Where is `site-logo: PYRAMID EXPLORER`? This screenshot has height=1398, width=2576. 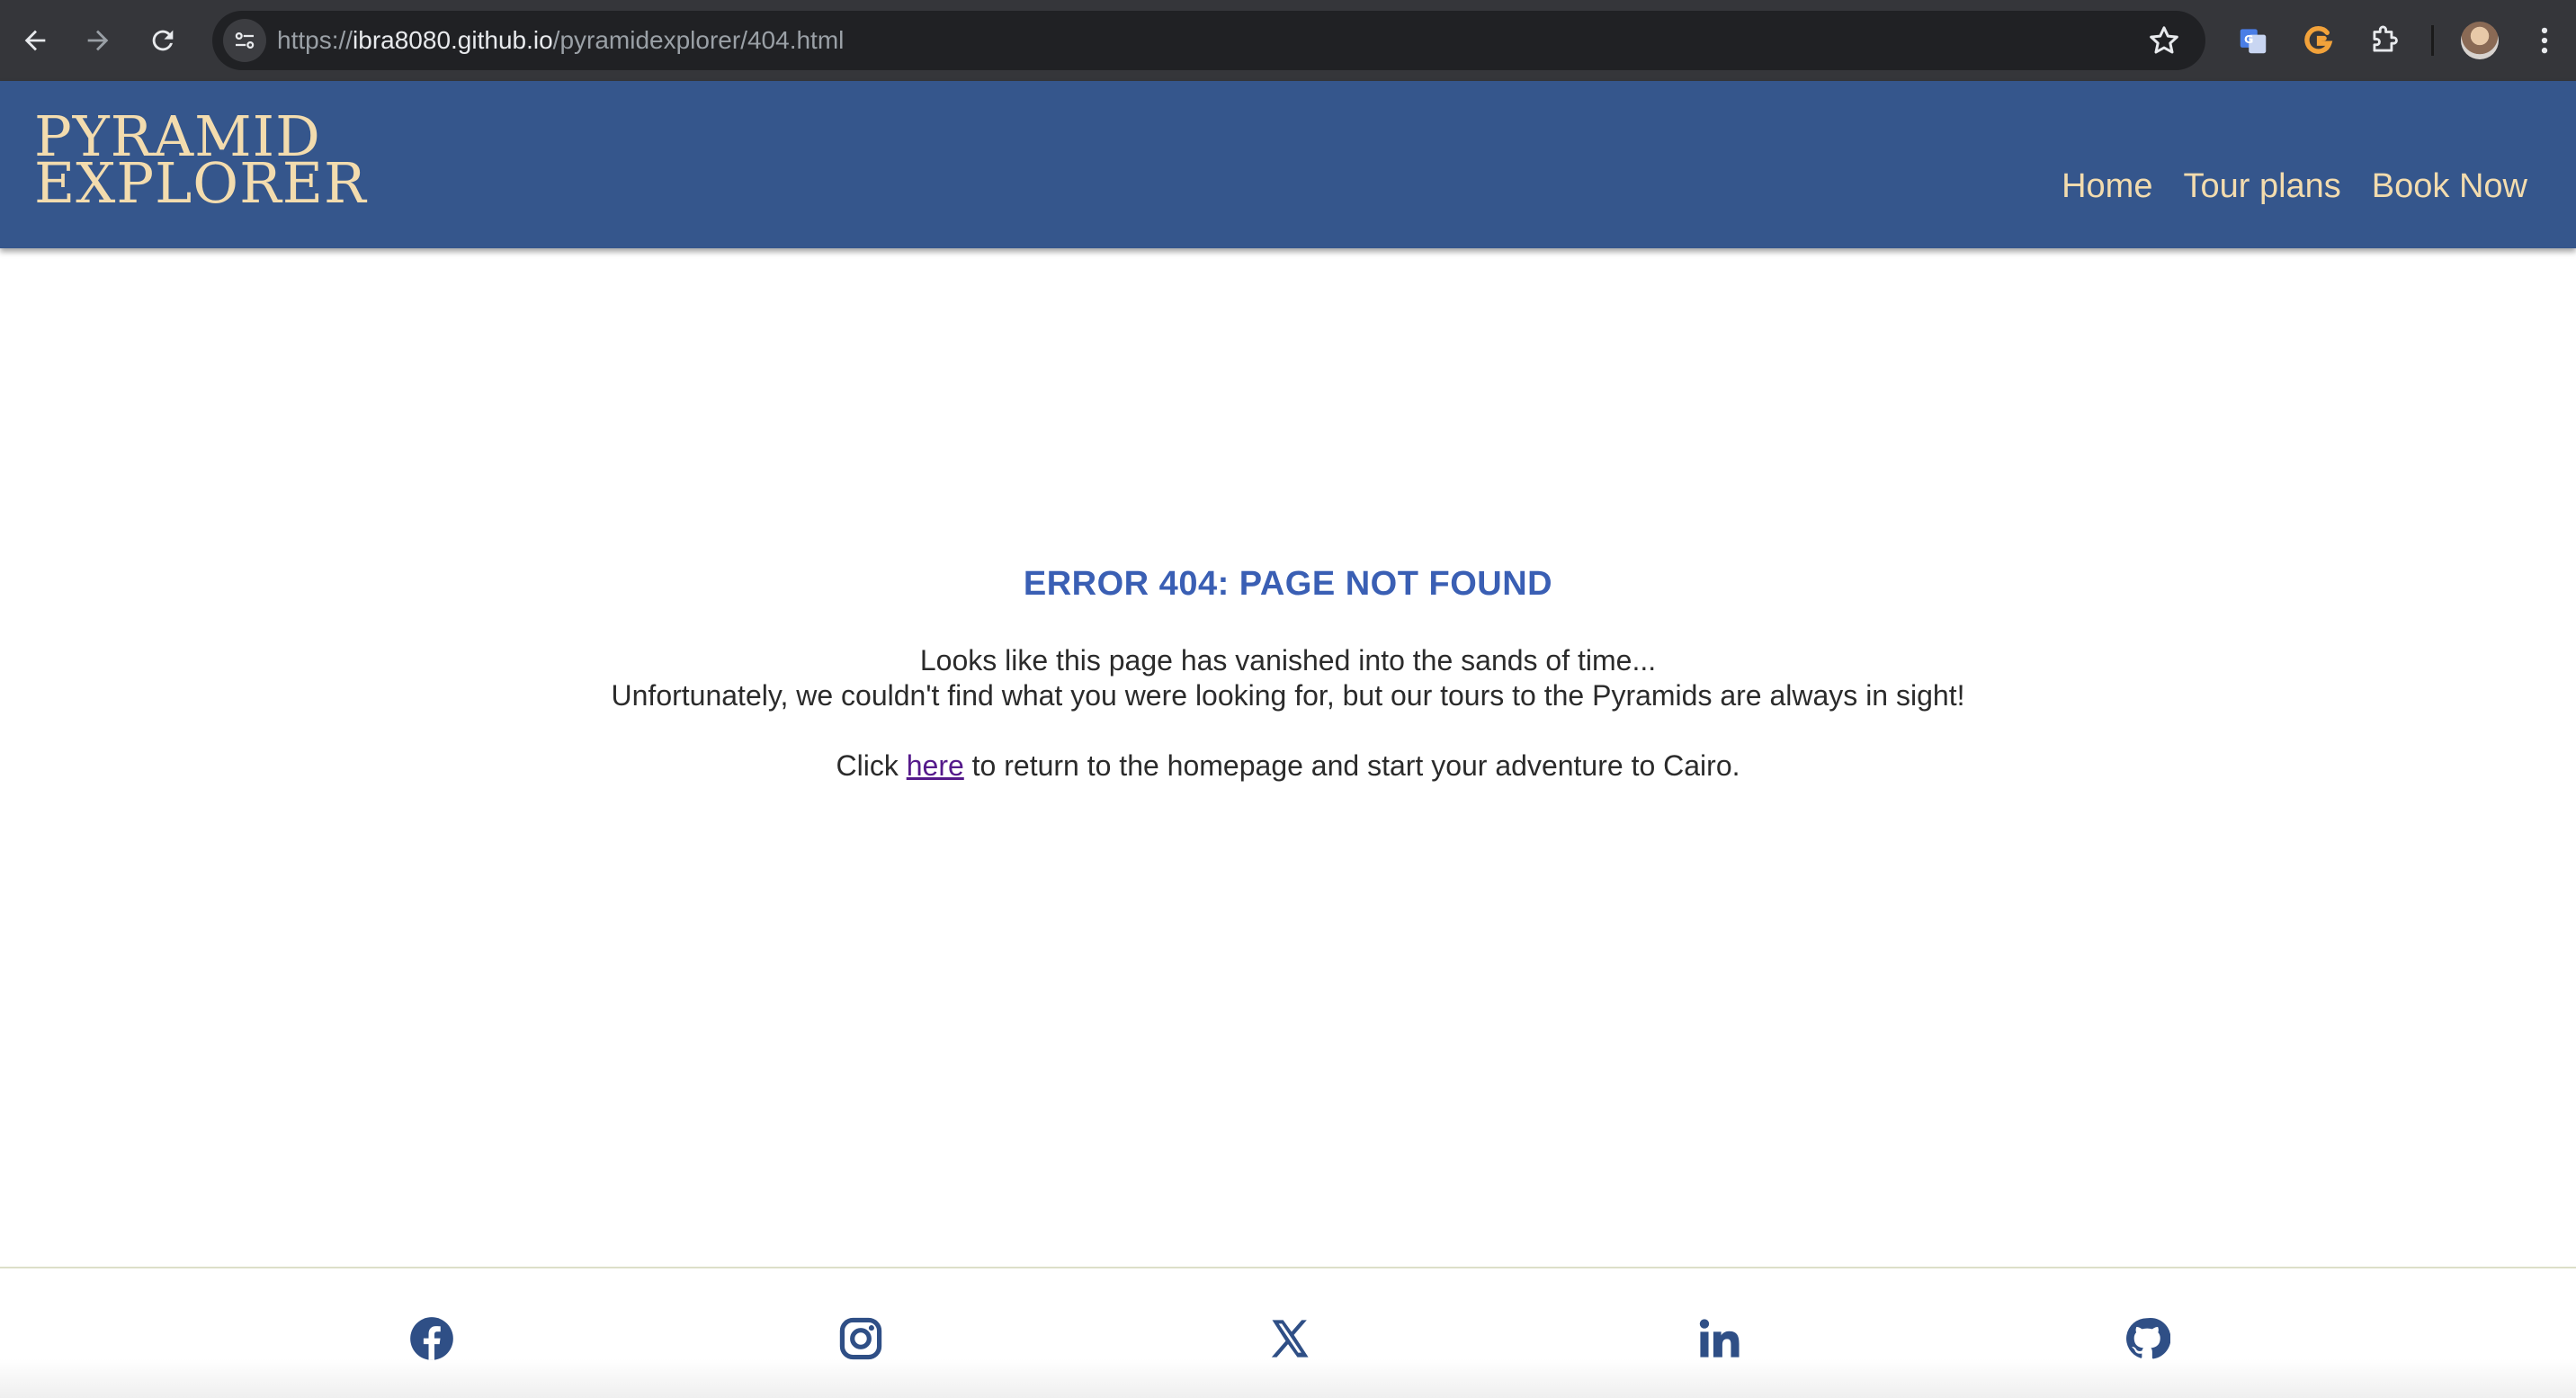
site-logo: PYRAMID EXPLORER is located at coordinates (200, 162).